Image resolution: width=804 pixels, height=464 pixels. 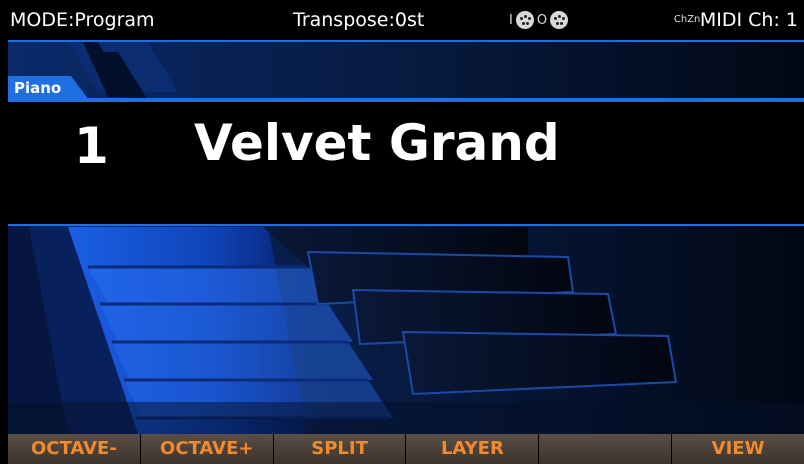 What do you see at coordinates (738, 449) in the screenshot?
I see `view-button: VIEW` at bounding box center [738, 449].